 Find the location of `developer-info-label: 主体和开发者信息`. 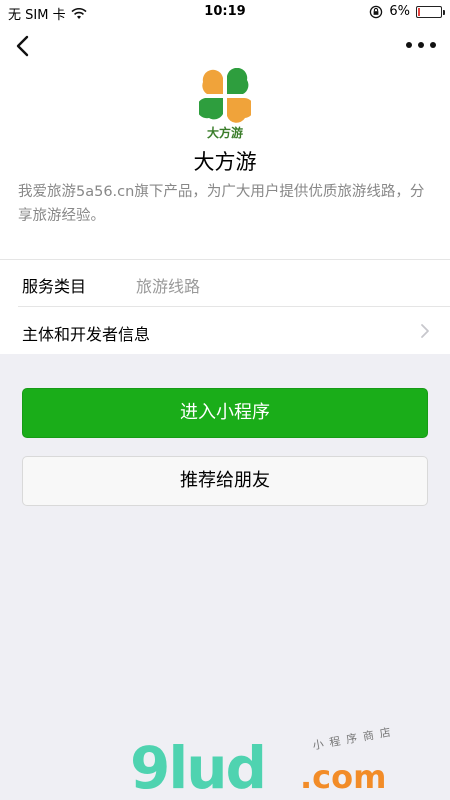

developer-info-label: 主体和开发者信息 is located at coordinates (86, 334).